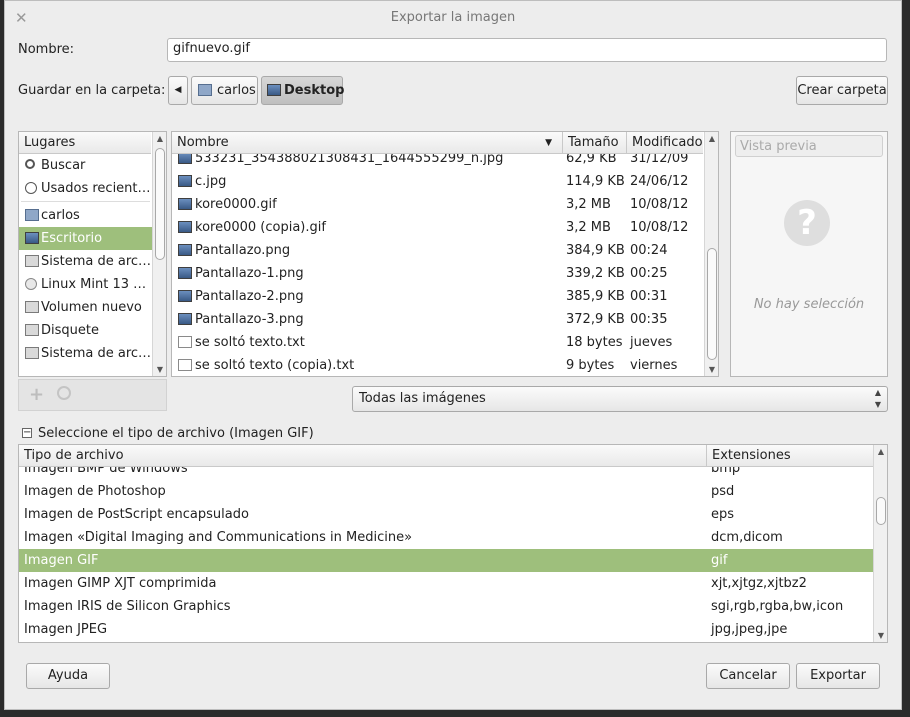 This screenshot has height=717, width=910. I want to click on file-row: Pantallazo-3.png 372,9 KB 00:35, so click(438, 319).